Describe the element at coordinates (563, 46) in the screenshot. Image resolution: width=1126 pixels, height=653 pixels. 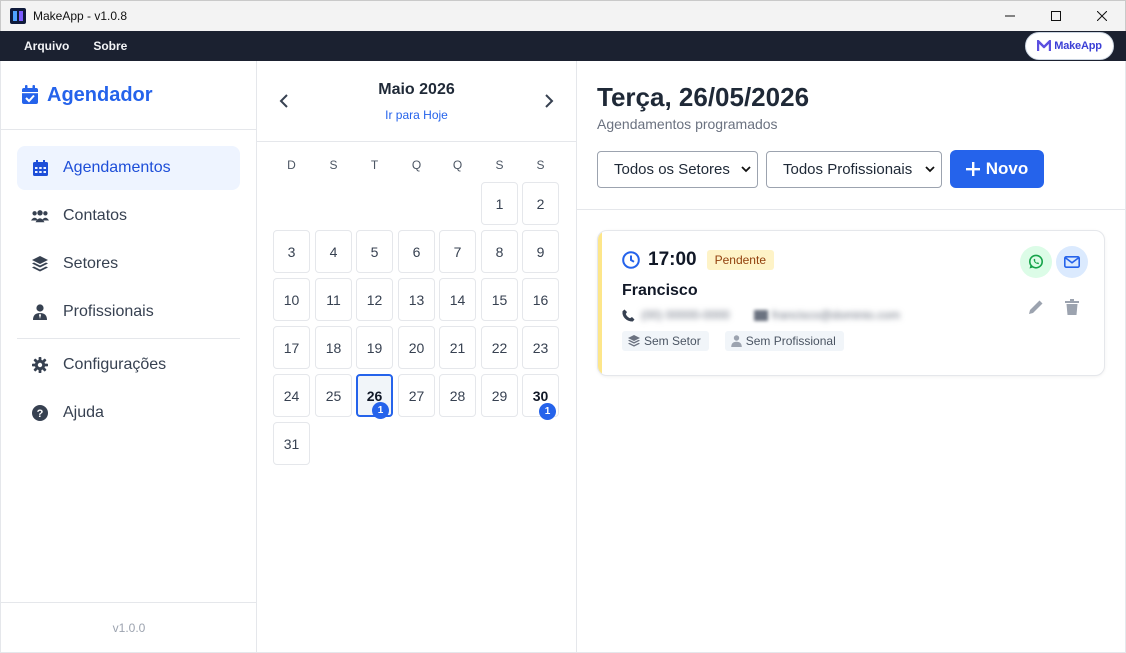
I see `menubar: Arquivo Sobre MakeApp` at that location.